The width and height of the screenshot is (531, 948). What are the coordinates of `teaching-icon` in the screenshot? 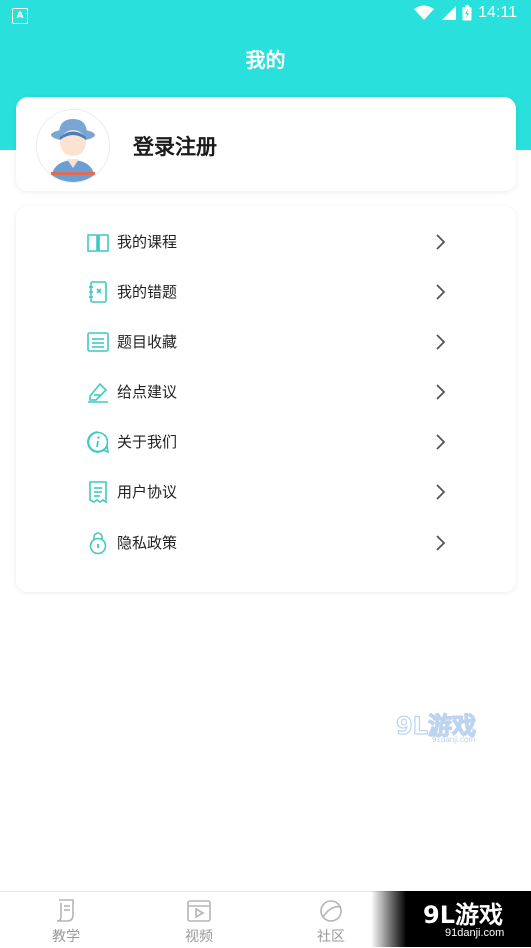 It's located at (65, 910).